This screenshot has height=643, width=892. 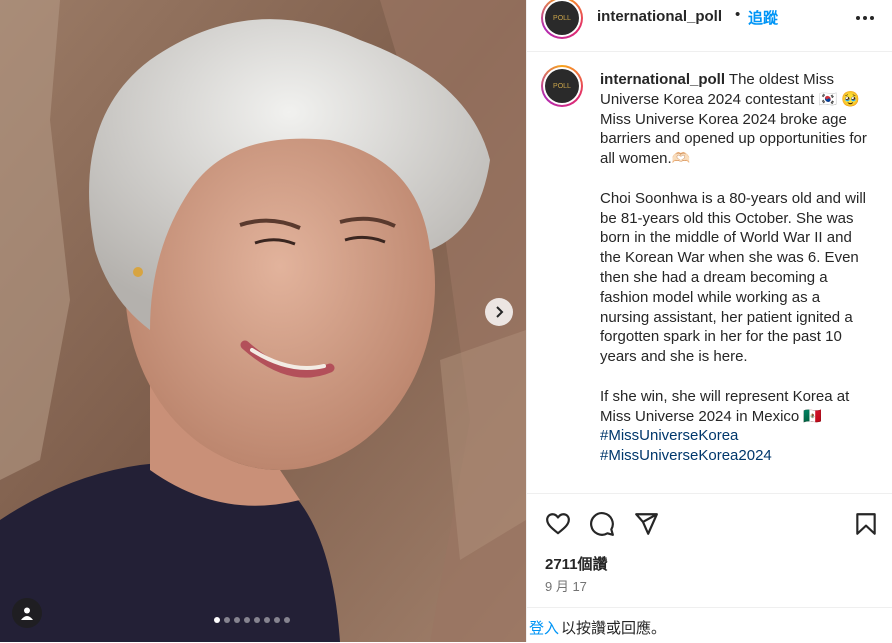 What do you see at coordinates (576, 563) in the screenshot?
I see `like-count: 2711個讚` at bounding box center [576, 563].